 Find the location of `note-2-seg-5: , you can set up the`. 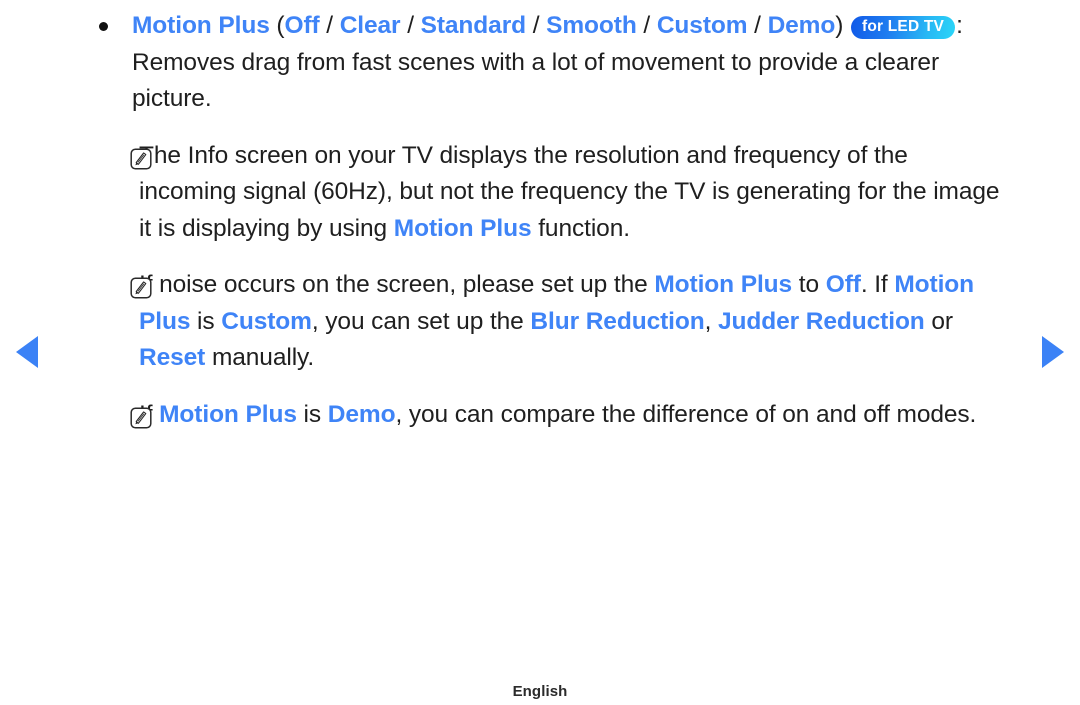

note-2-seg-5: , you can set up the is located at coordinates (421, 321).